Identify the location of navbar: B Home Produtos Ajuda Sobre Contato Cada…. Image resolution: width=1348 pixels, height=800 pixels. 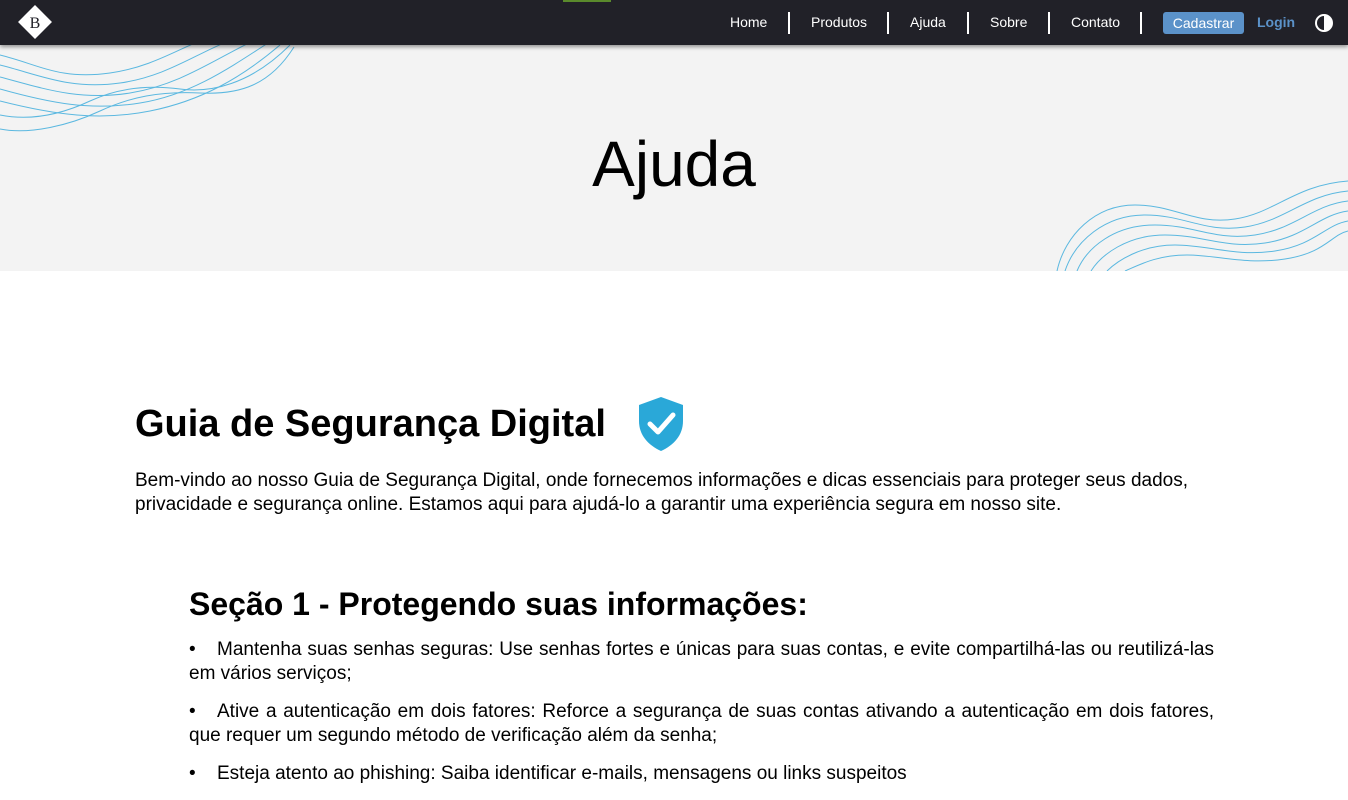
(674, 22).